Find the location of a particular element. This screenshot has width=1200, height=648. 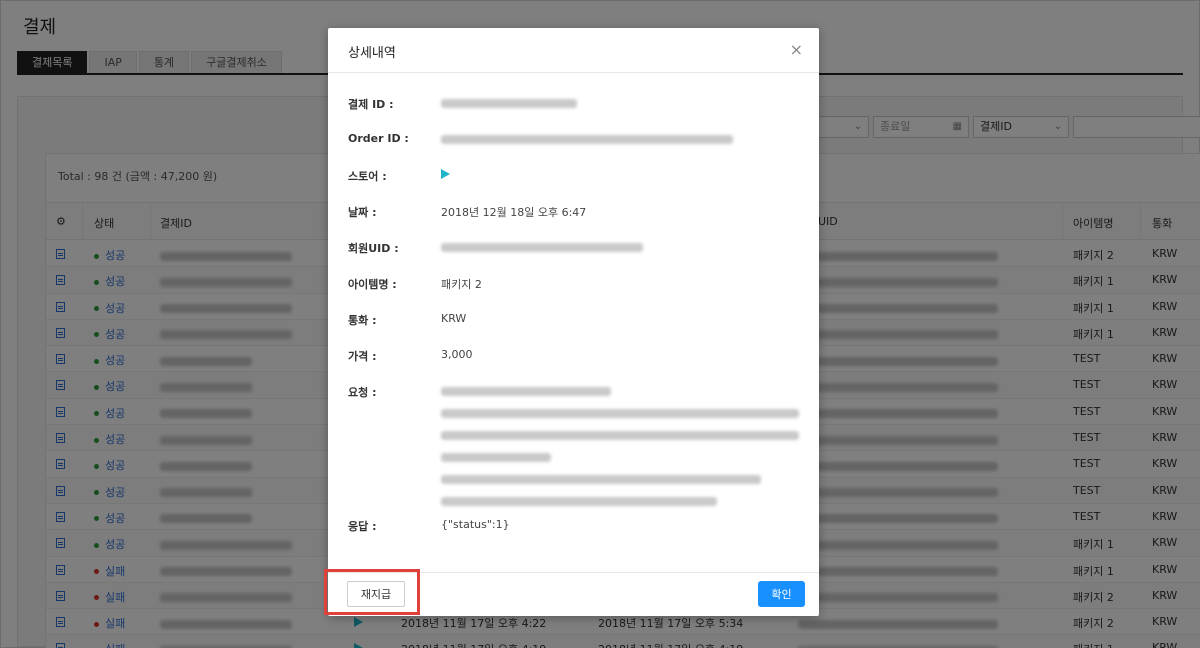

order-id-value is located at coordinates (587, 138).